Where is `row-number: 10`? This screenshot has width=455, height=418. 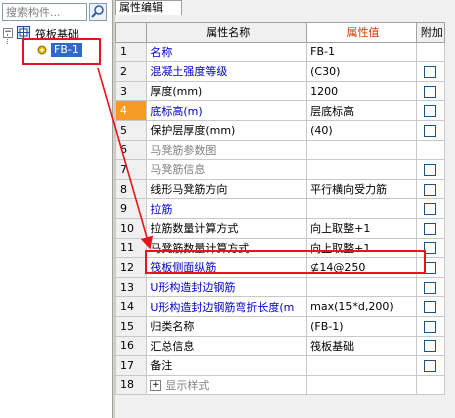
row-number: 10 is located at coordinates (131, 228).